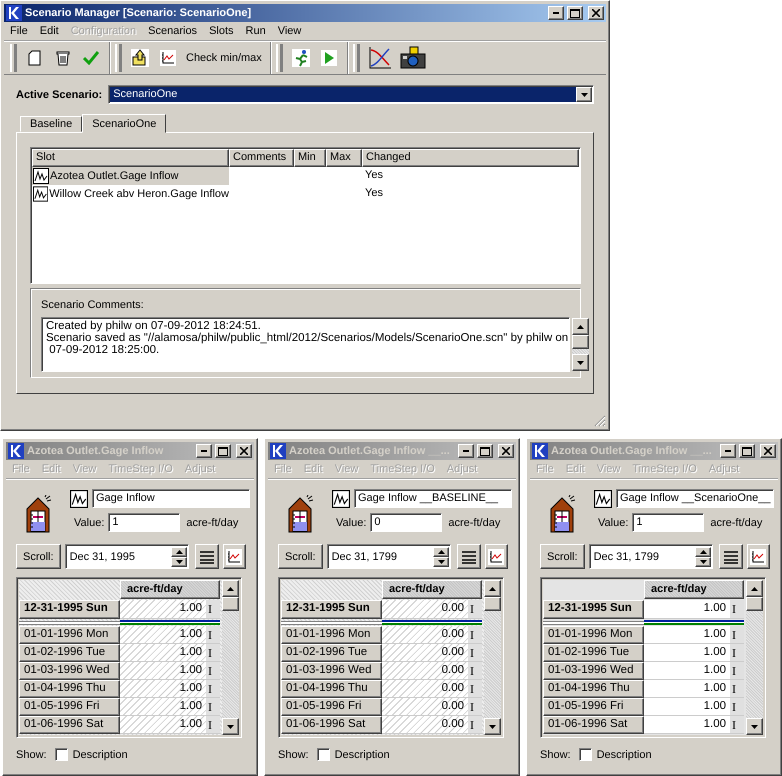 This screenshot has height=776, width=782. I want to click on tab: Baseline, so click(51, 124).